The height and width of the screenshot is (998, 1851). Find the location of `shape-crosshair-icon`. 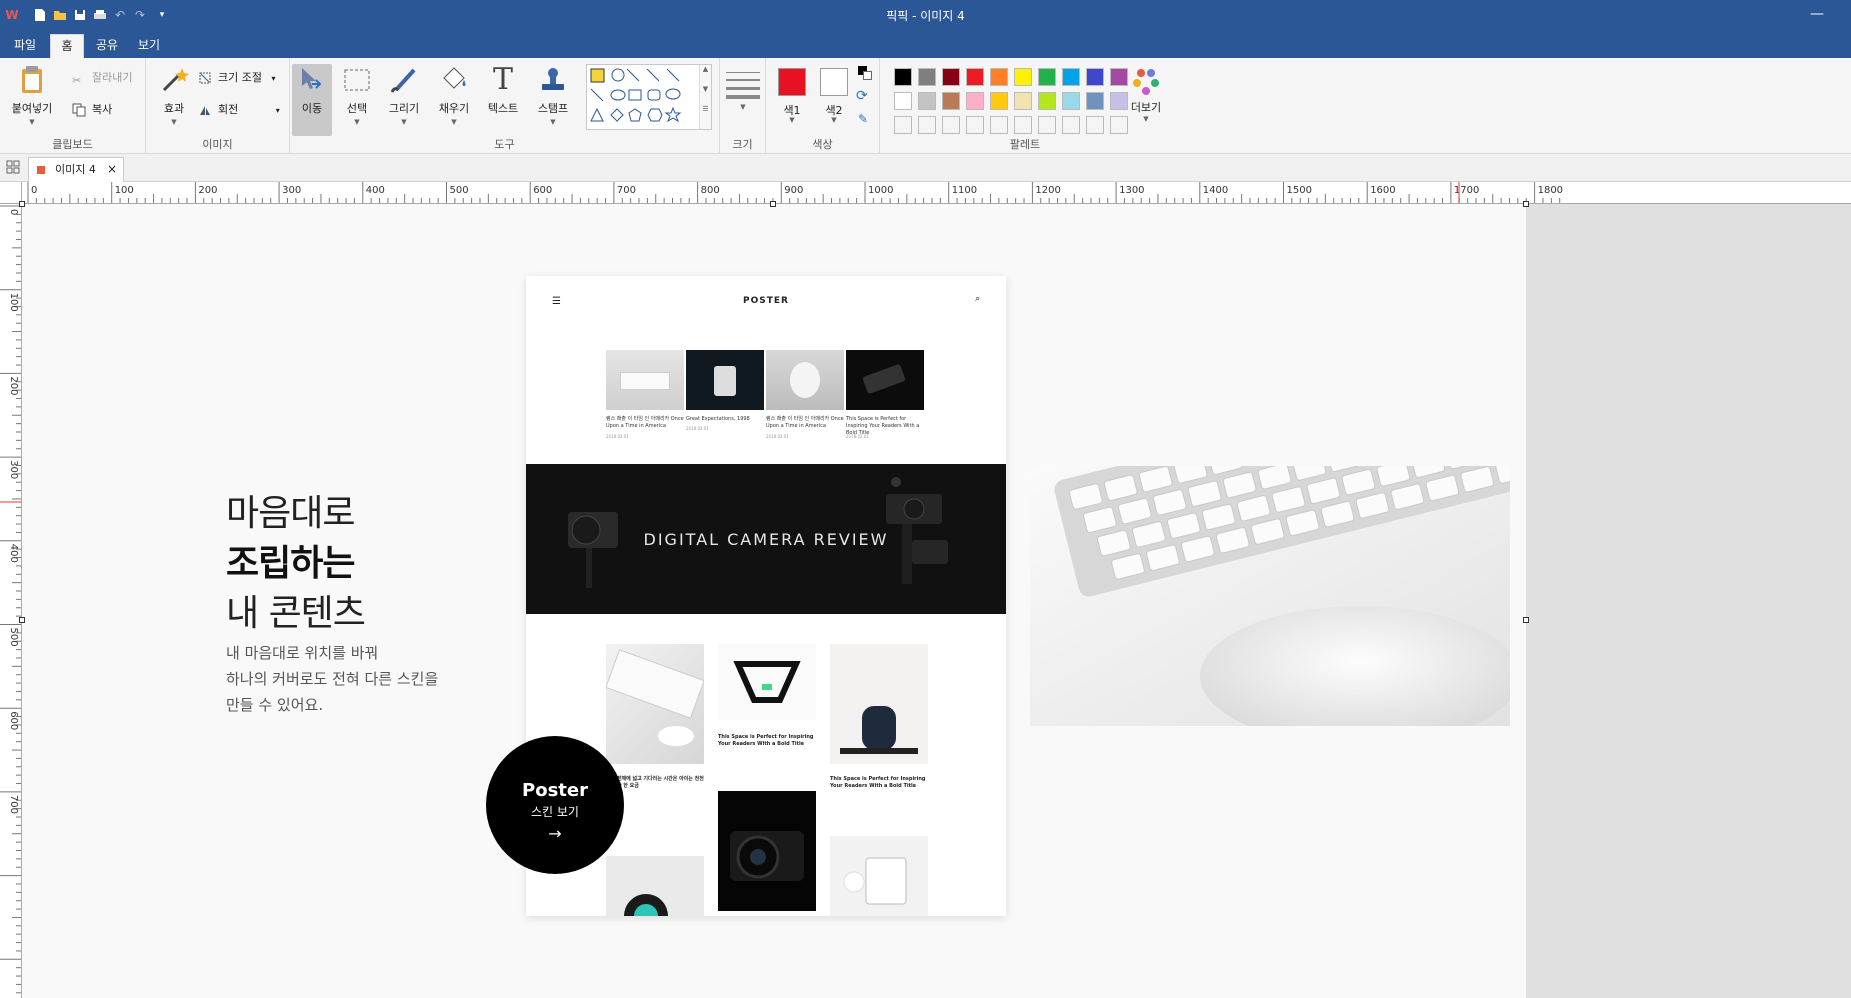

shape-crosshair-icon is located at coordinates (618, 75).